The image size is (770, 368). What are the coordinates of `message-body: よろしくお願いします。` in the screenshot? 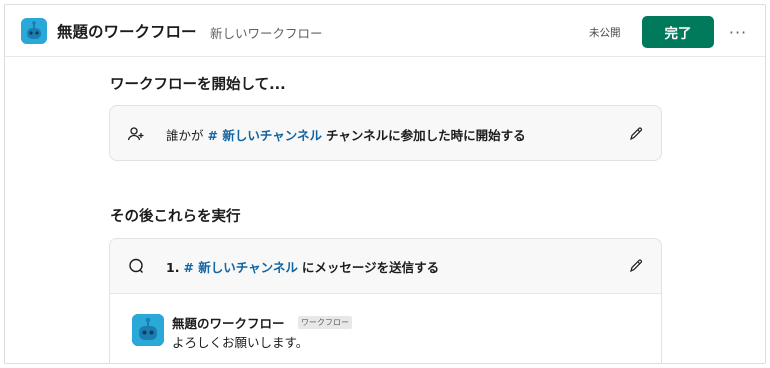 It's located at (240, 342).